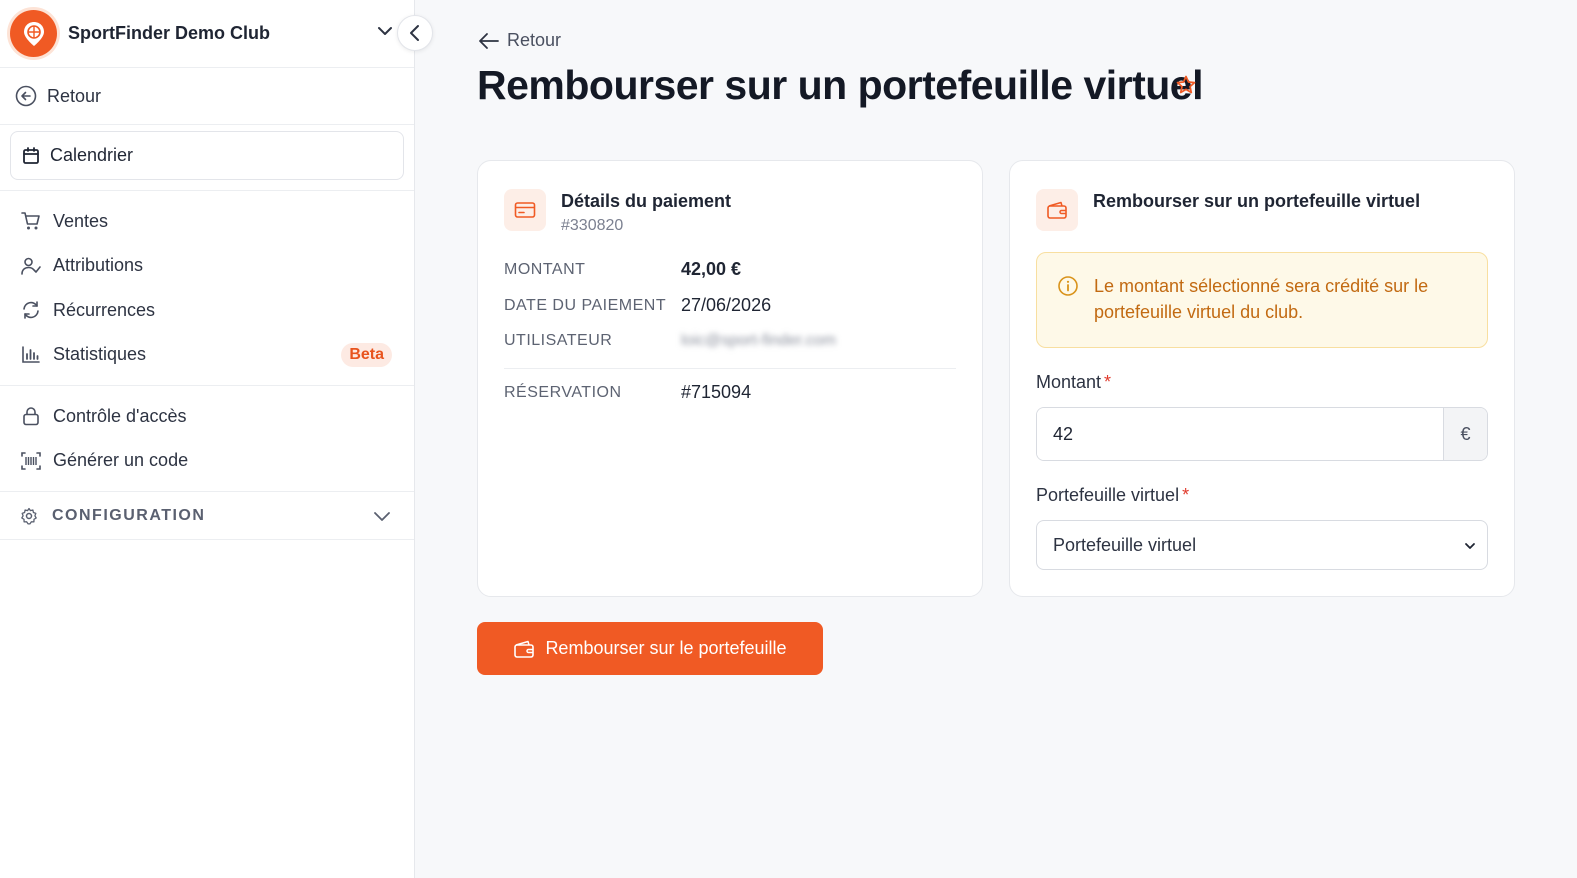  I want to click on bar-chart-icon, so click(31, 354).